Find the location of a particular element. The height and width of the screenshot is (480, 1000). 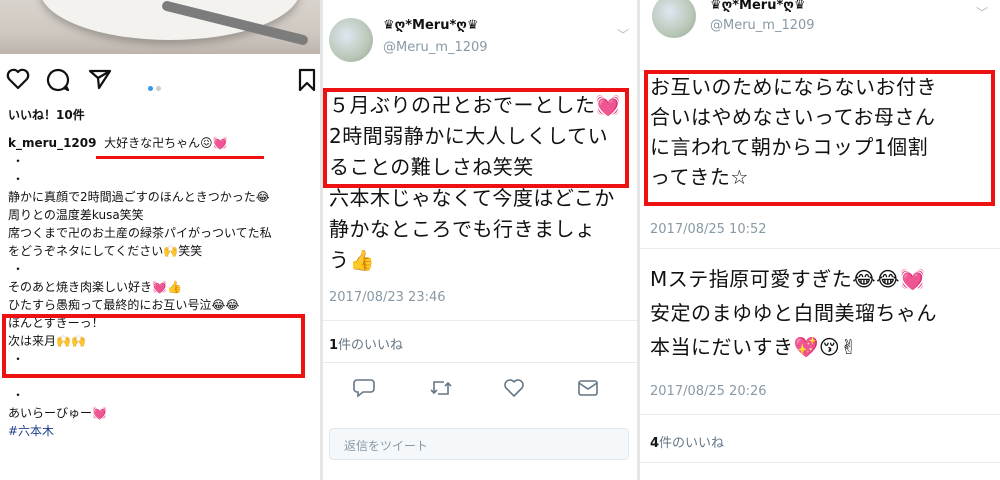

carousel-dots is located at coordinates (156, 85).